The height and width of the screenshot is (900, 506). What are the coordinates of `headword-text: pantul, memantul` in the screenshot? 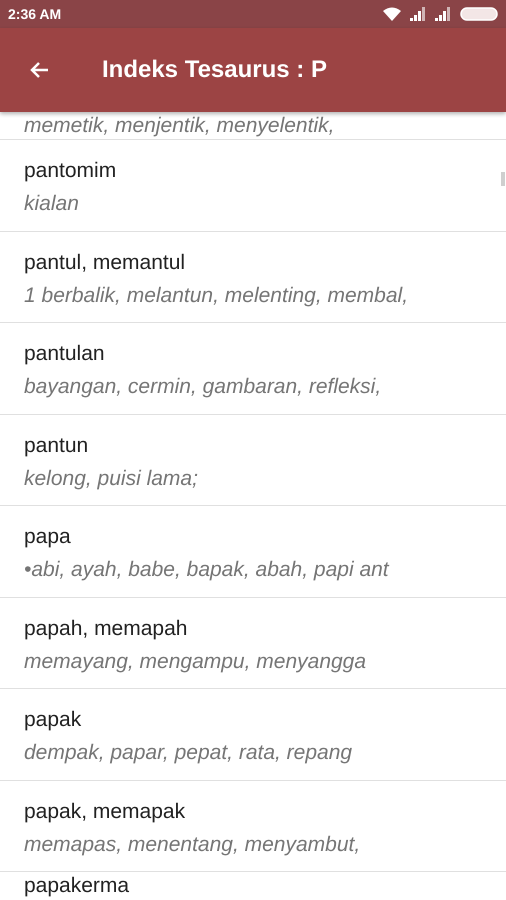 It's located at (105, 263).